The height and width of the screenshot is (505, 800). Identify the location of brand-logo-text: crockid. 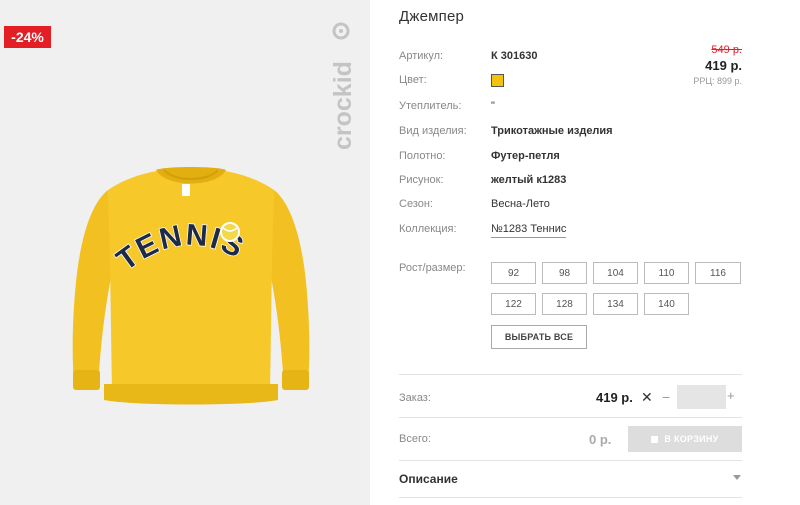
(343, 105).